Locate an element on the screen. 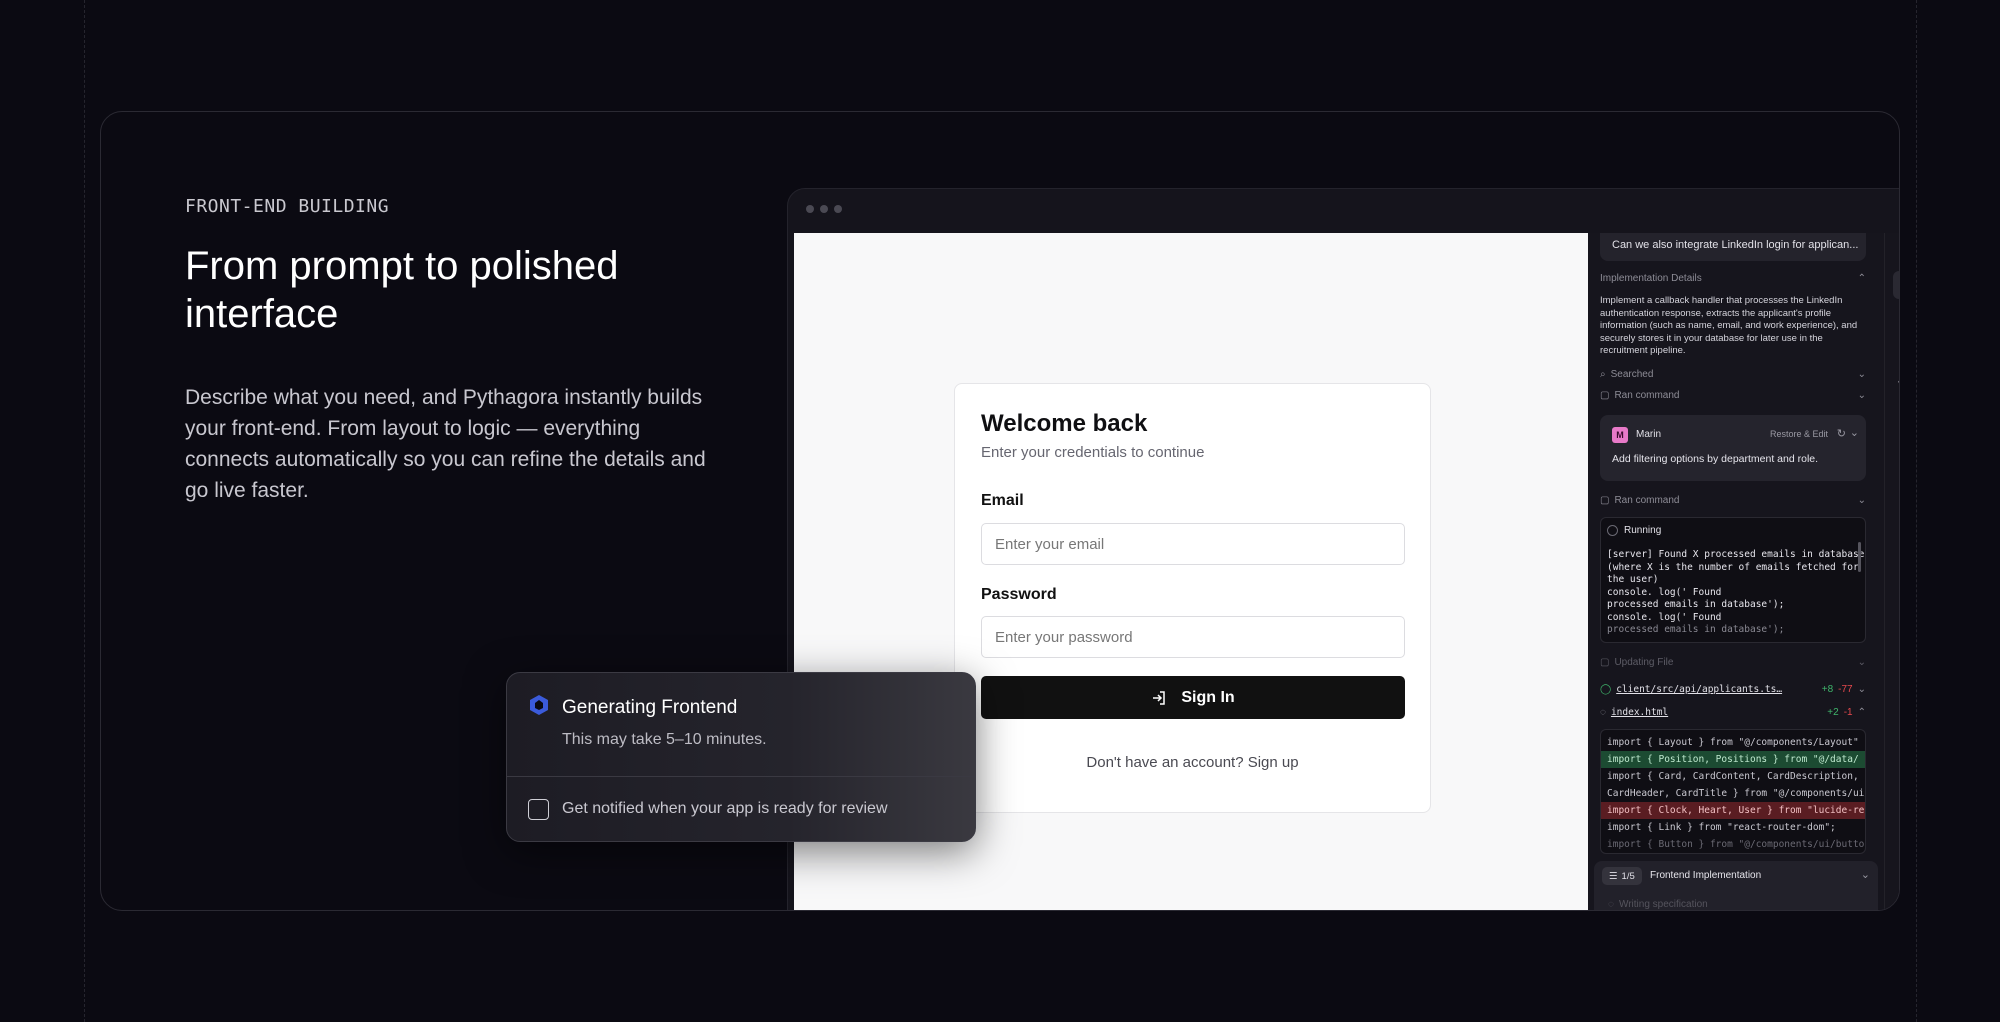 The image size is (2000, 1022). avatar: M is located at coordinates (1620, 435).